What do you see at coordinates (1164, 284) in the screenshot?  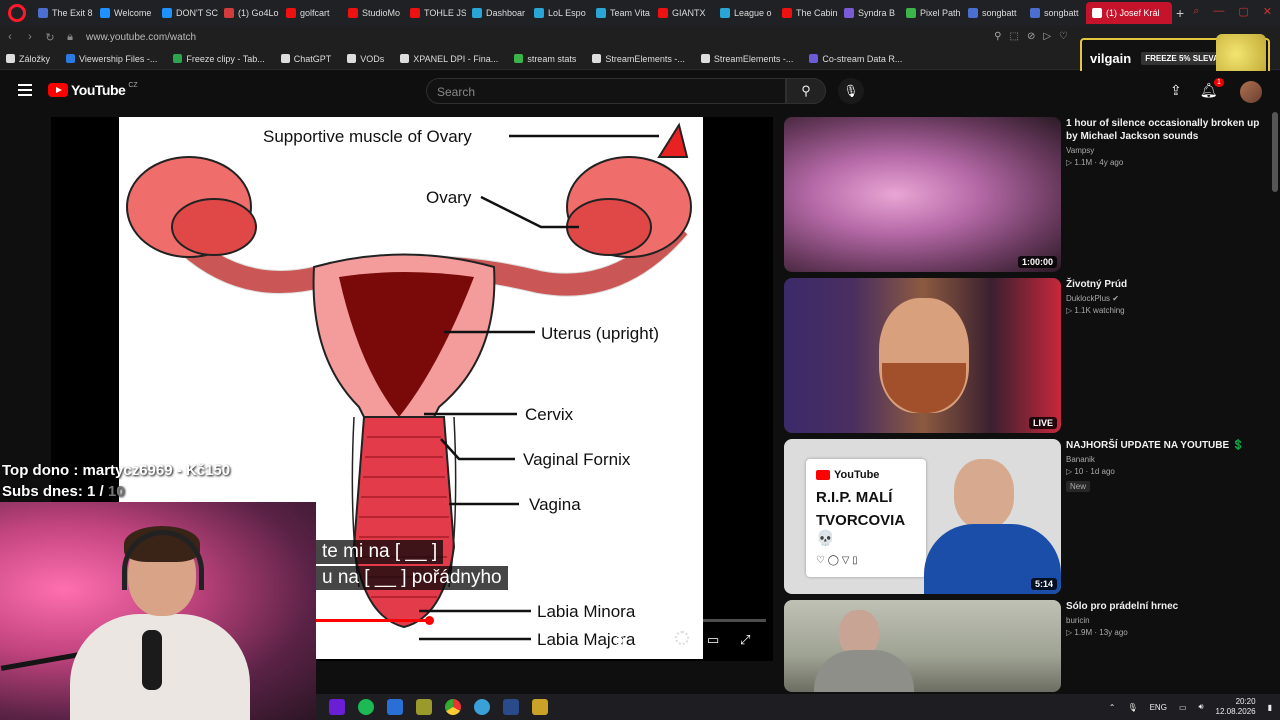 I see `video-title: Životný Prúd` at bounding box center [1164, 284].